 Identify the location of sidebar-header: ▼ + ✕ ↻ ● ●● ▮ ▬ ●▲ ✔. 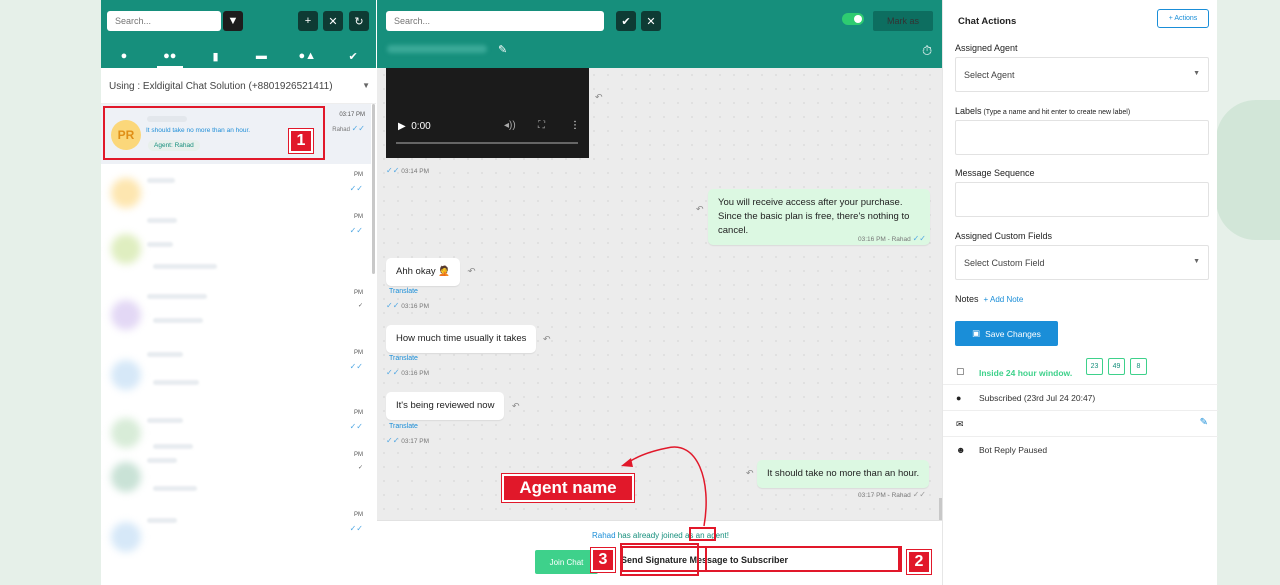
(238, 34).